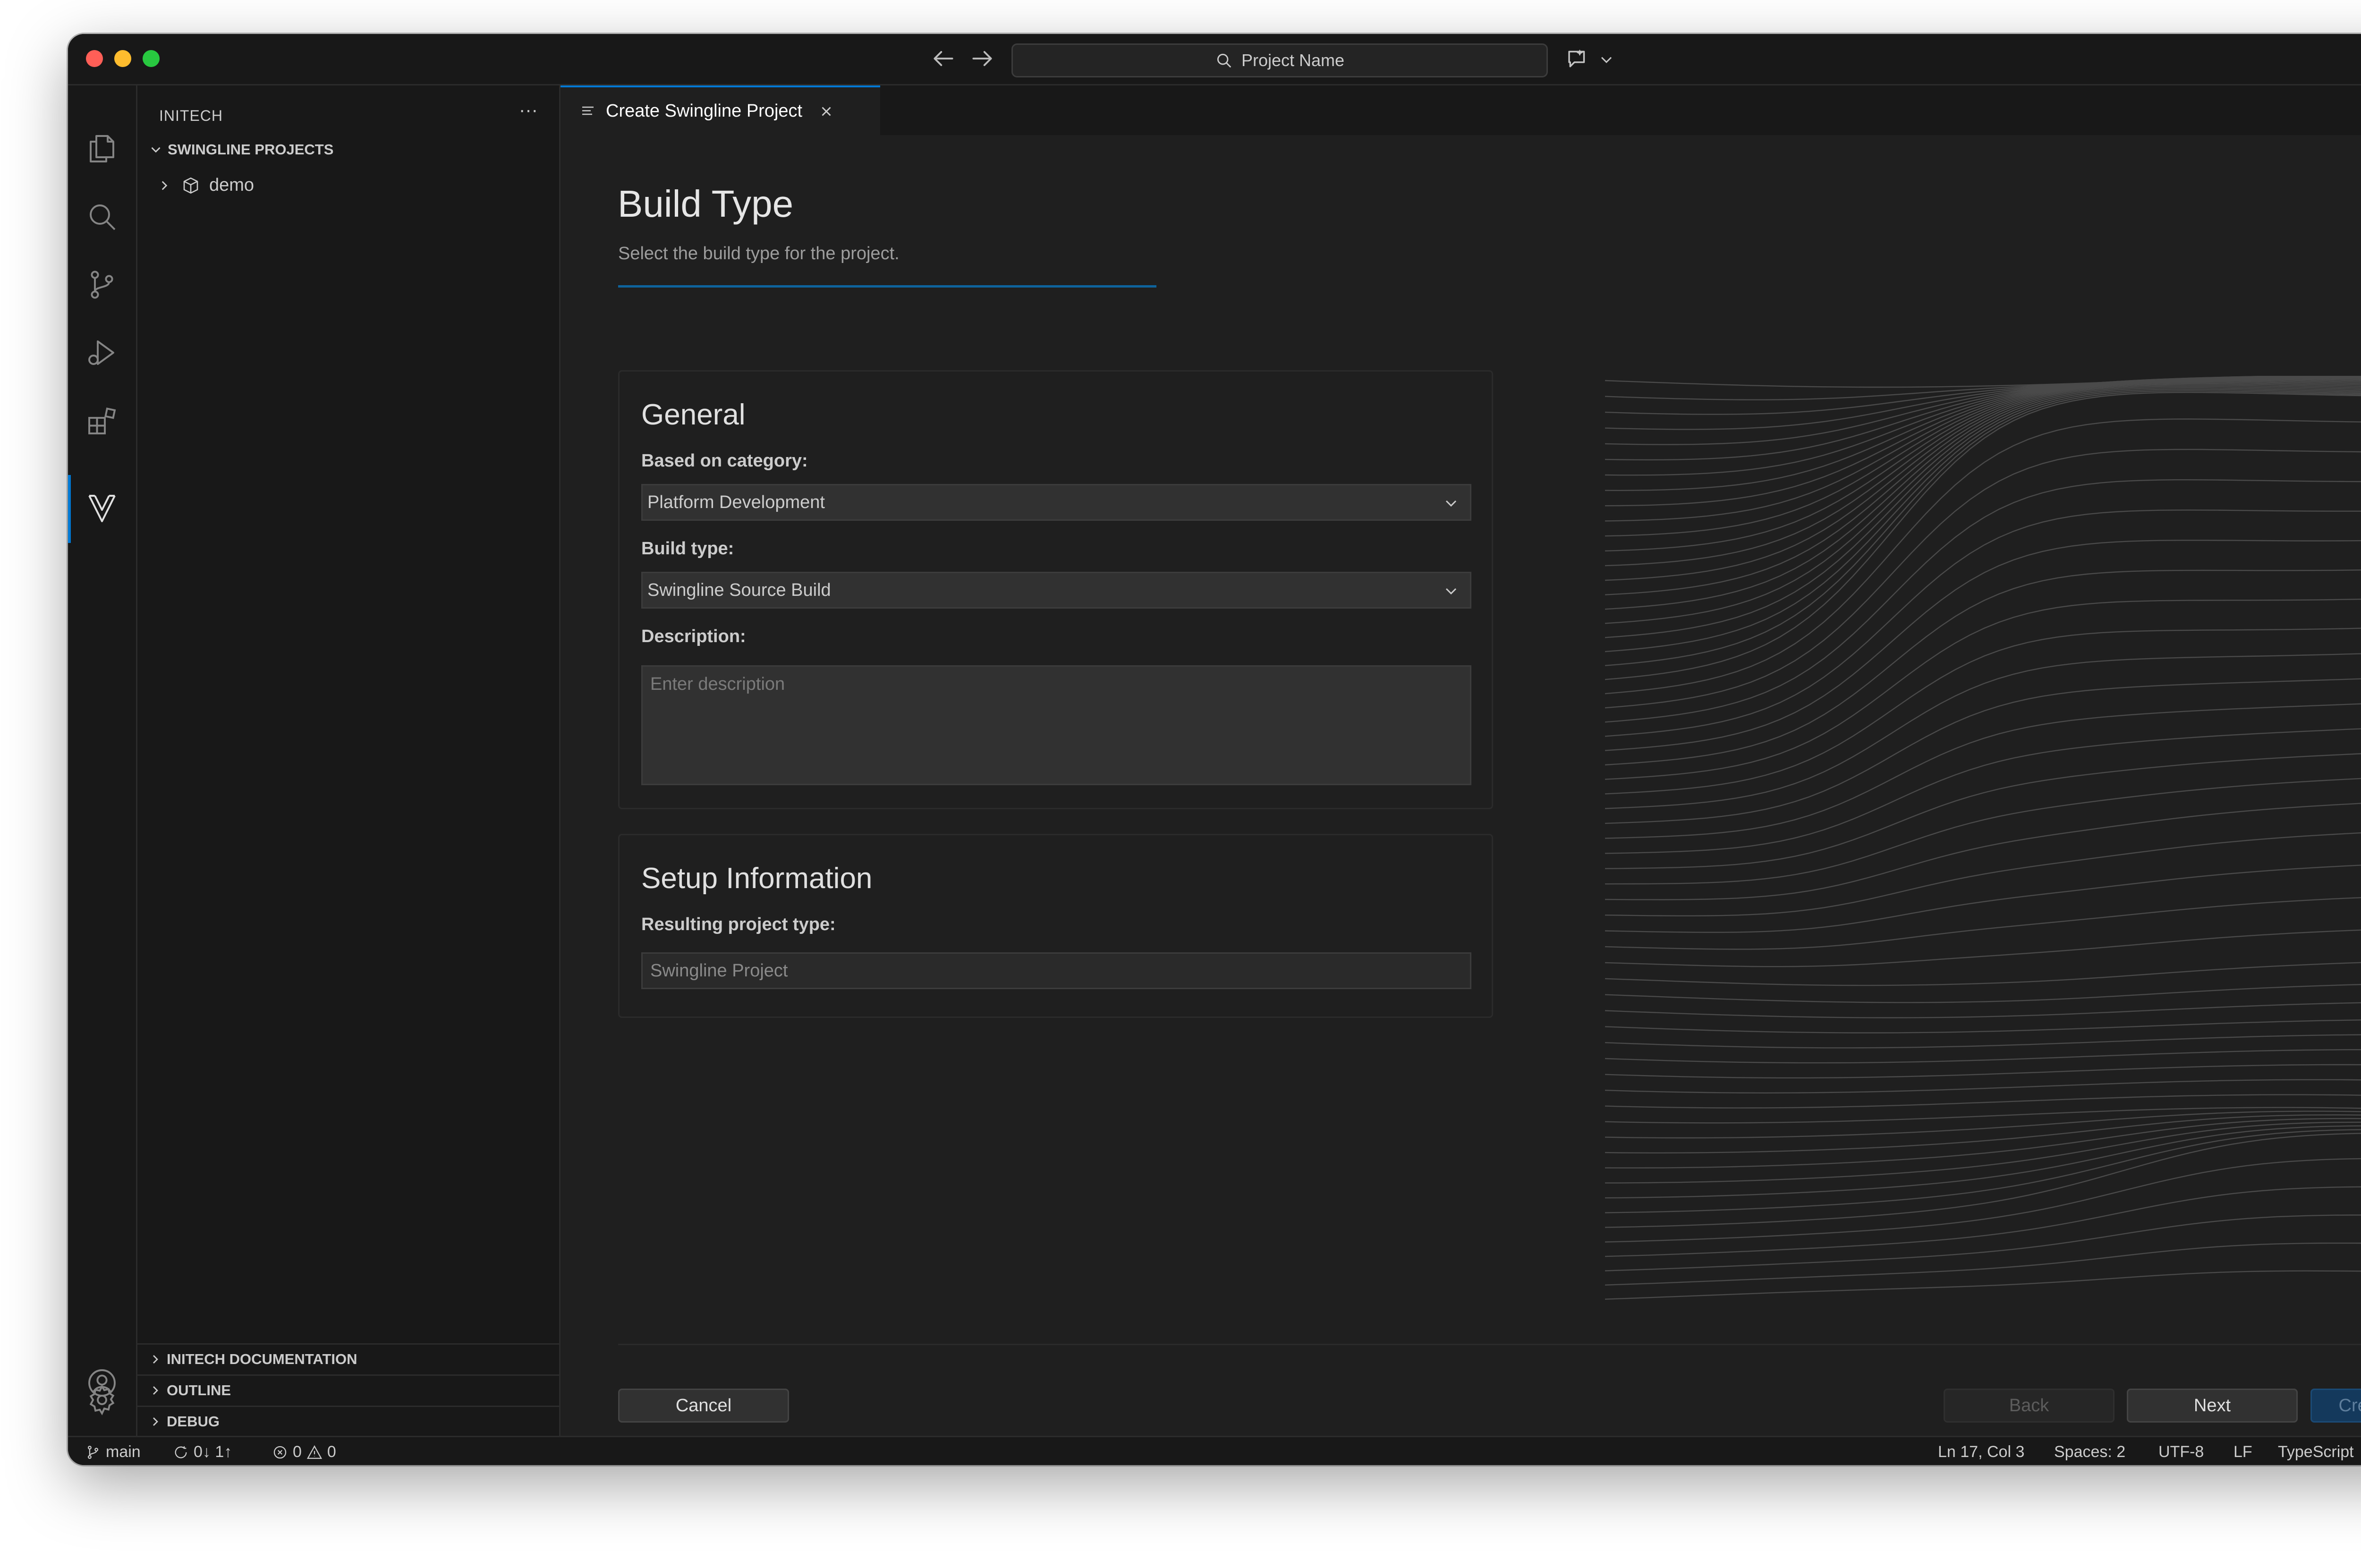 The image size is (2361, 1568). I want to click on next-button: Next, so click(2212, 1406).